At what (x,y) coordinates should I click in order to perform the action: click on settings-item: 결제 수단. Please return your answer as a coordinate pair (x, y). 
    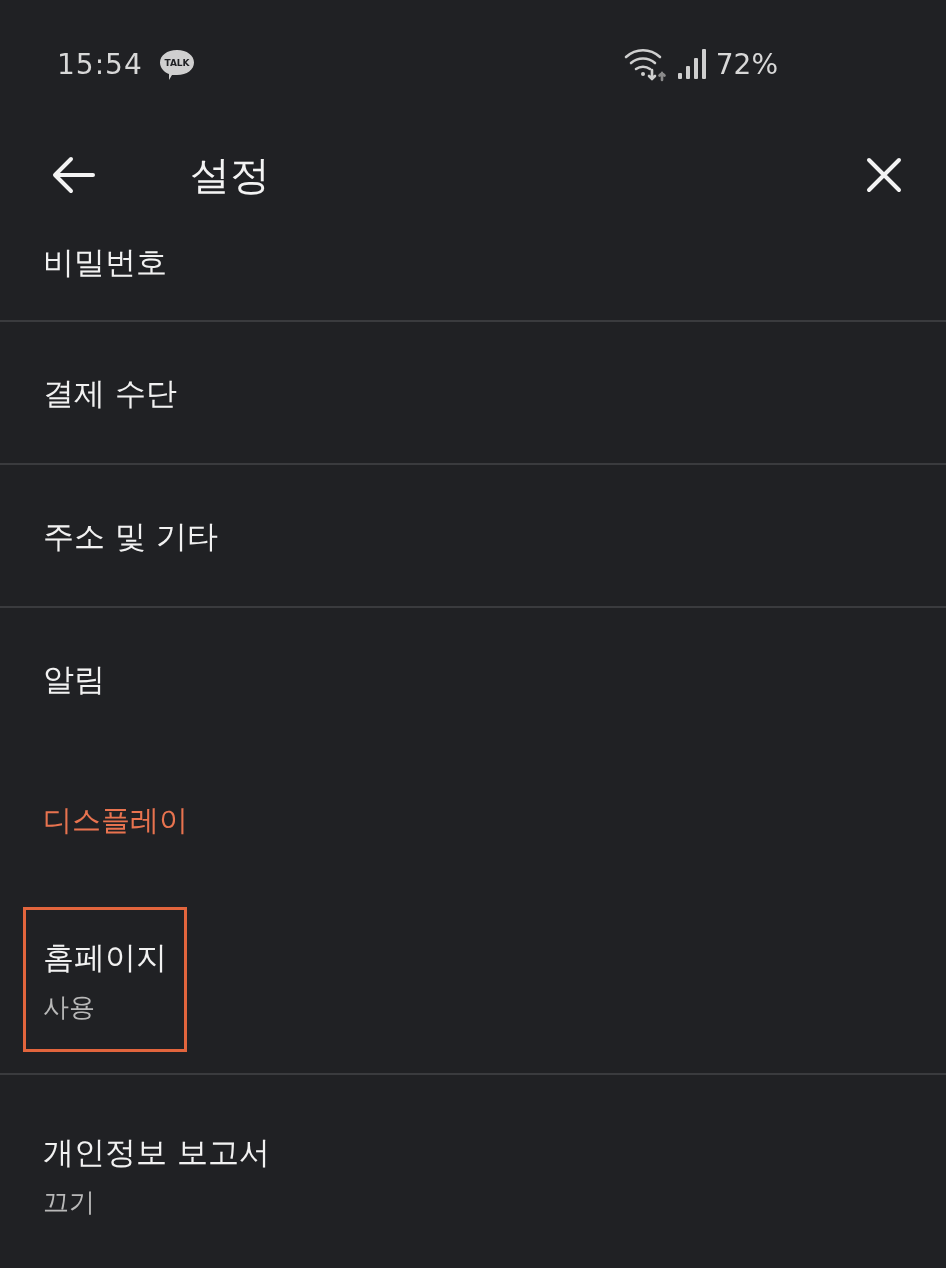
    Looking at the image, I should click on (473, 393).